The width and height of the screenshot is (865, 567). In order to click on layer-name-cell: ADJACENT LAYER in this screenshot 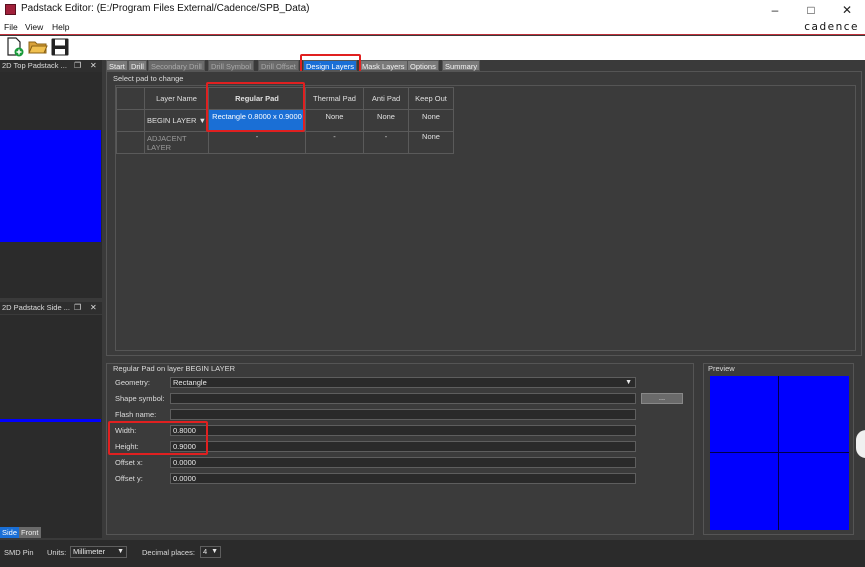, I will do `click(176, 142)`.